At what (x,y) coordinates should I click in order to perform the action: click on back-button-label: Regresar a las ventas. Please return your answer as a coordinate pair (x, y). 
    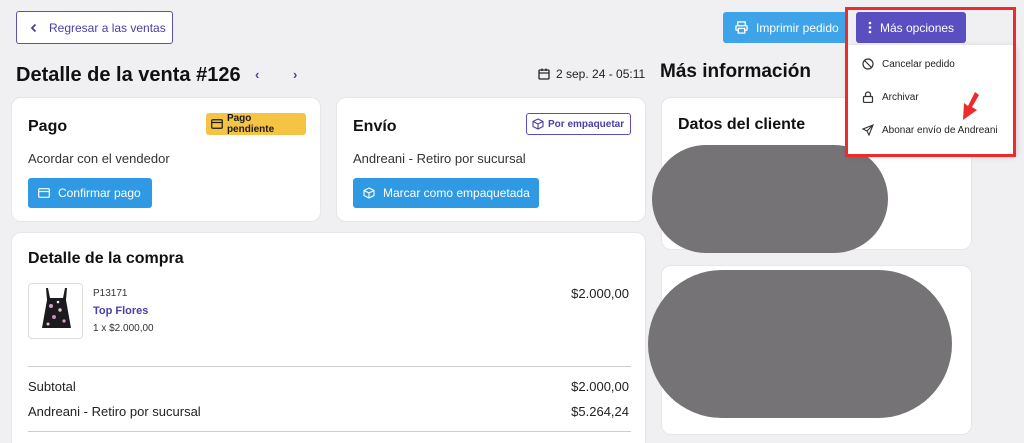
    Looking at the image, I should click on (107, 27).